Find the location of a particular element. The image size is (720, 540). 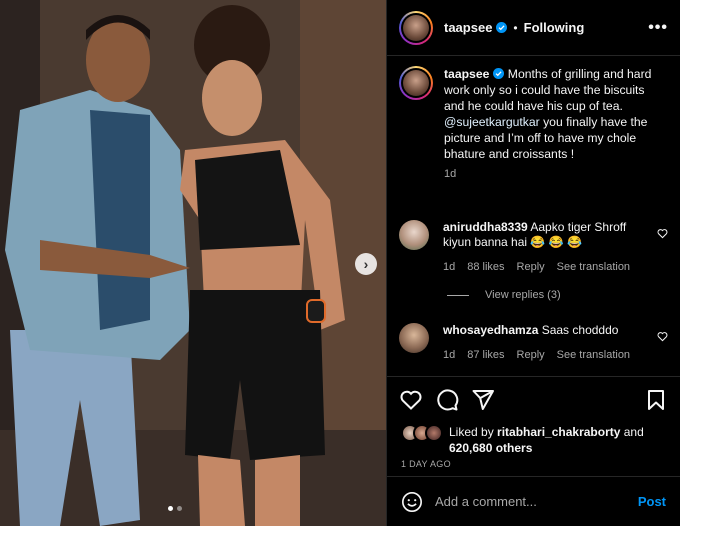

replies-divider is located at coordinates (458, 295).